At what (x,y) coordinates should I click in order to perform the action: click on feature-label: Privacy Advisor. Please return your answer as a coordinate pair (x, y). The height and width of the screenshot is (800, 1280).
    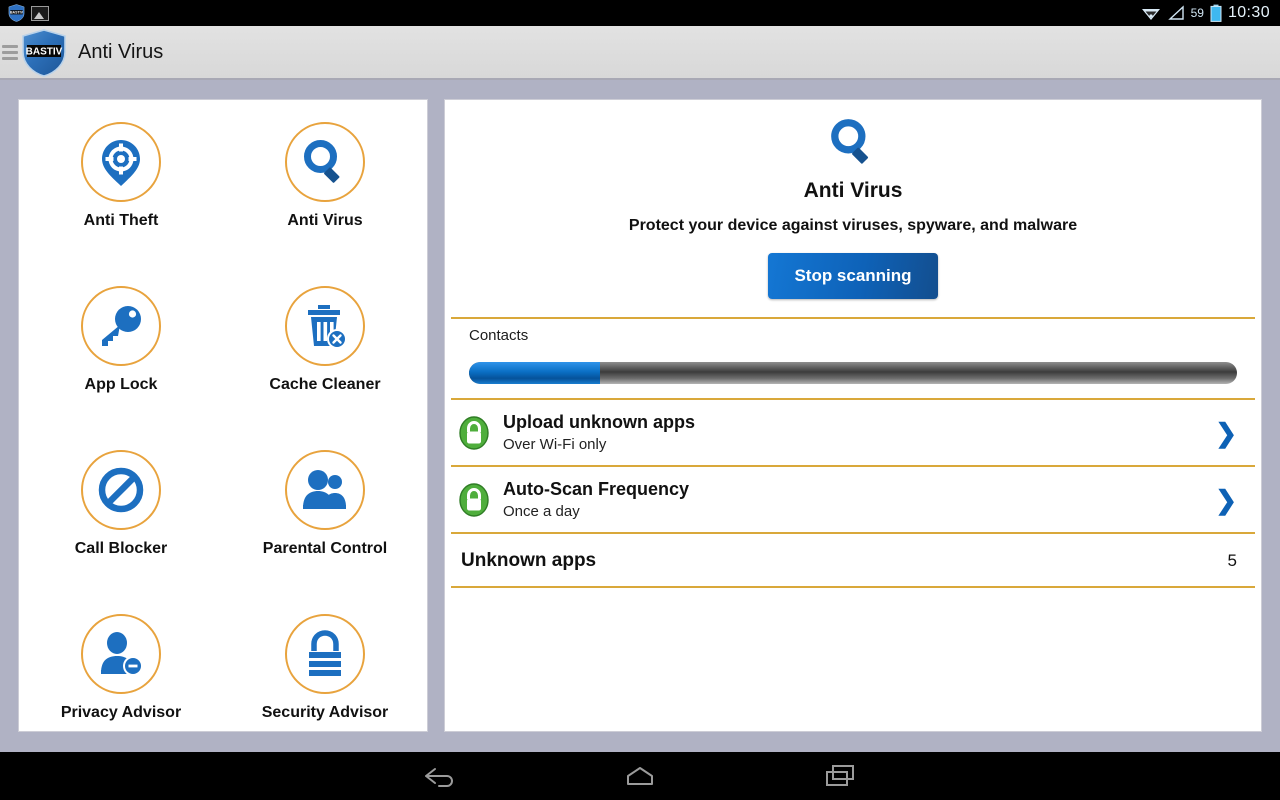
    Looking at the image, I should click on (121, 712).